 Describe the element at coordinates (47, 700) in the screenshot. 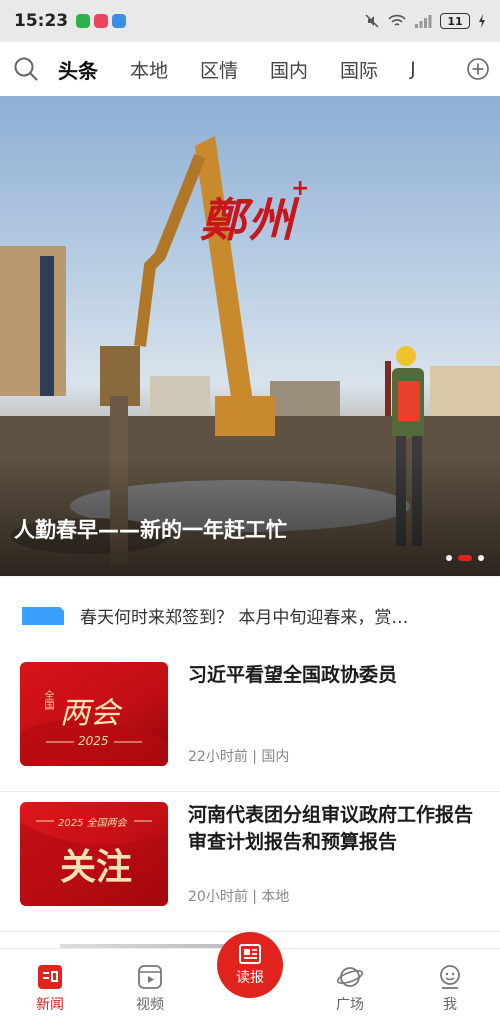

I see `thumb-caption-small: 全国` at that location.